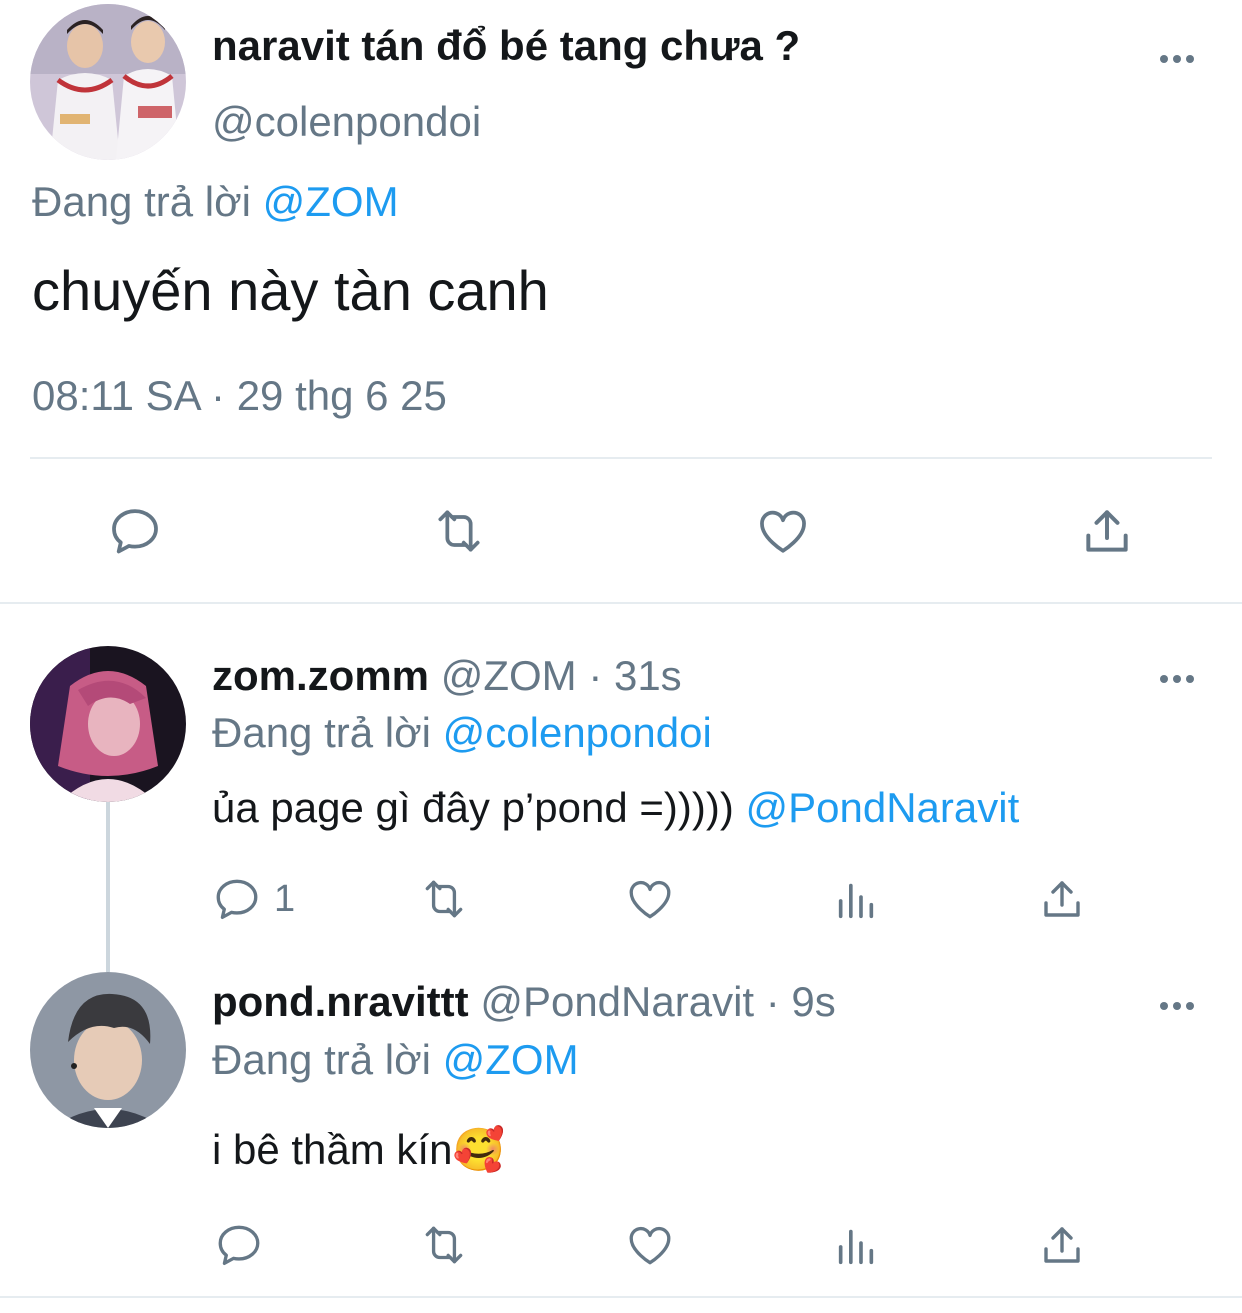 The image size is (1242, 1313). I want to click on reply-body: ủa page gì đây p’pond =))))), so click(473, 807).